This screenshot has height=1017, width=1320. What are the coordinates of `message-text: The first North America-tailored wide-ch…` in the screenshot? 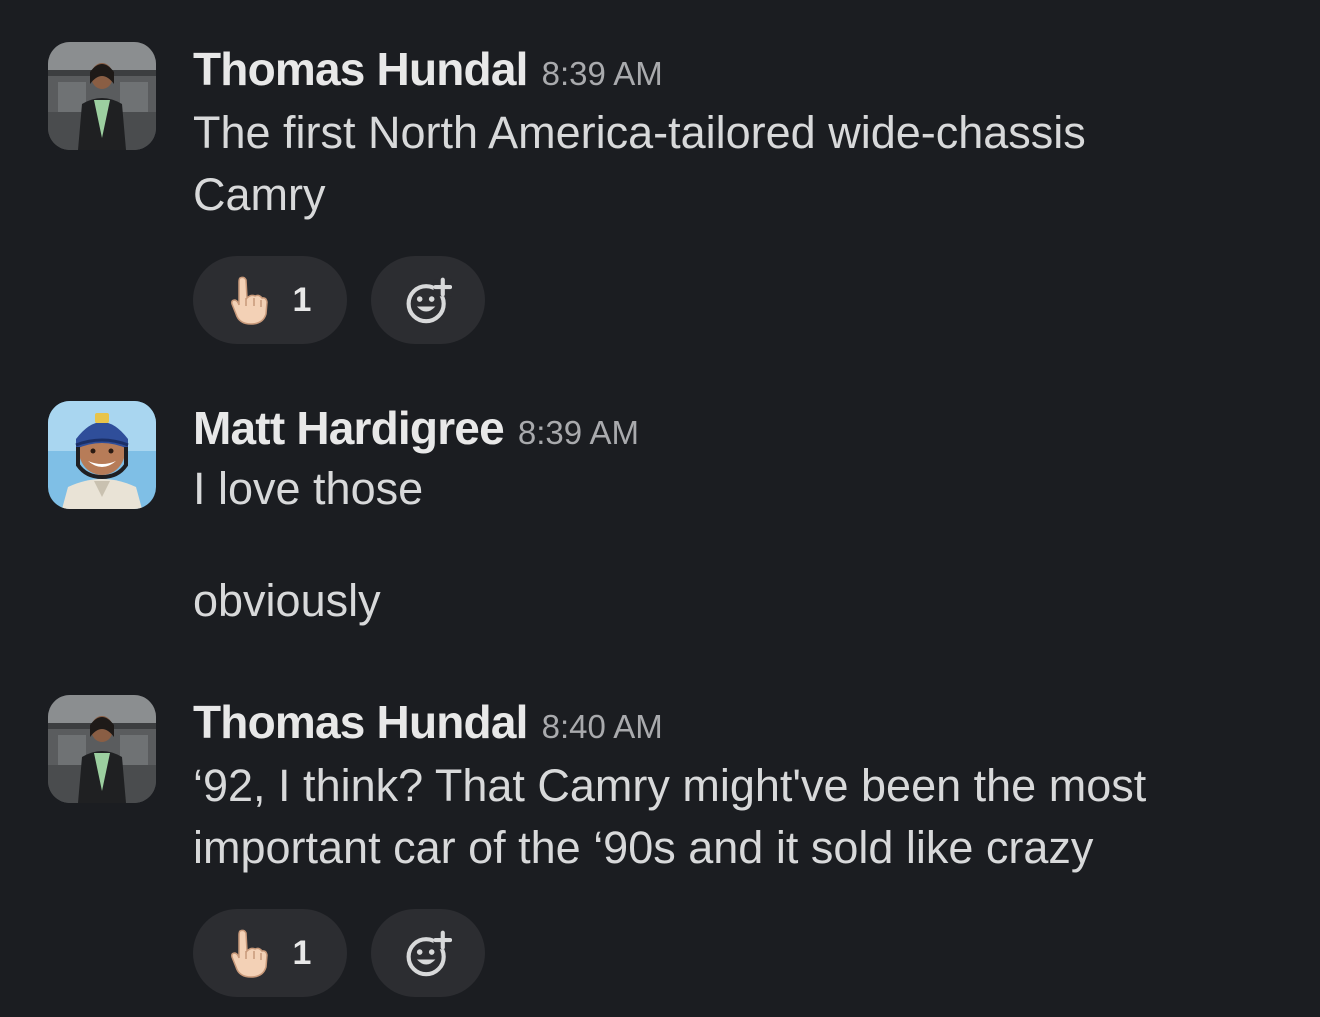 It's located at (639, 163).